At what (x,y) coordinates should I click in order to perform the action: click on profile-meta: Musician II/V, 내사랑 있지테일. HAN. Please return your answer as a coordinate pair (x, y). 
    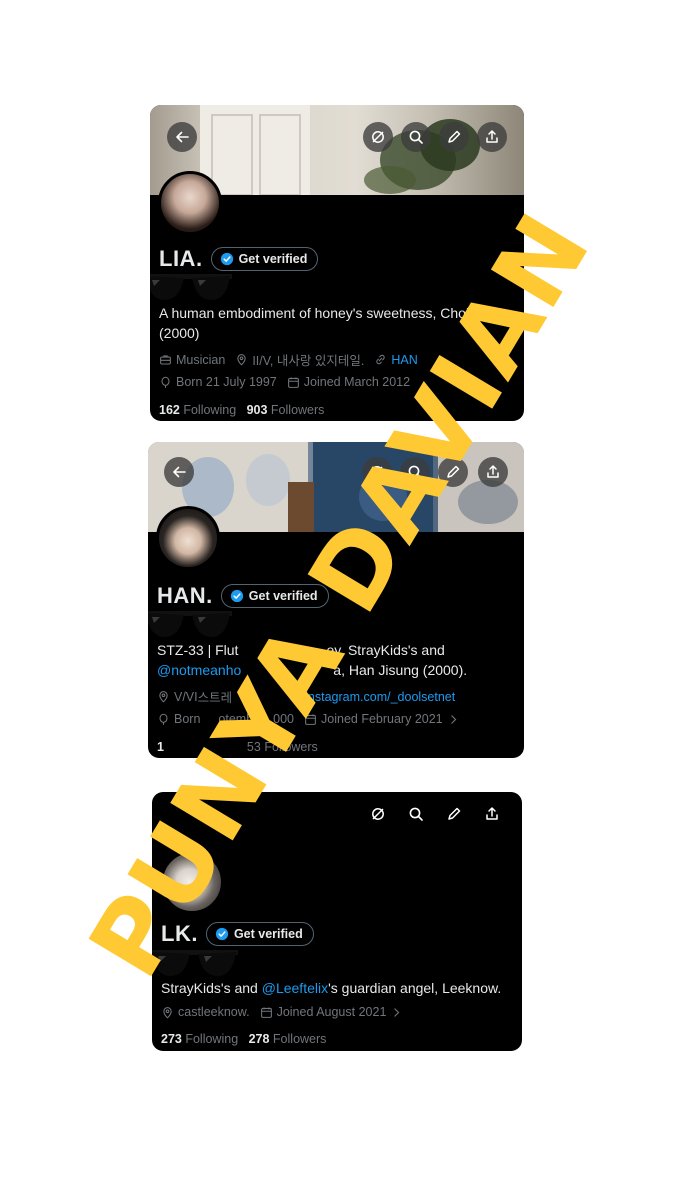
    Looking at the image, I should click on (293, 359).